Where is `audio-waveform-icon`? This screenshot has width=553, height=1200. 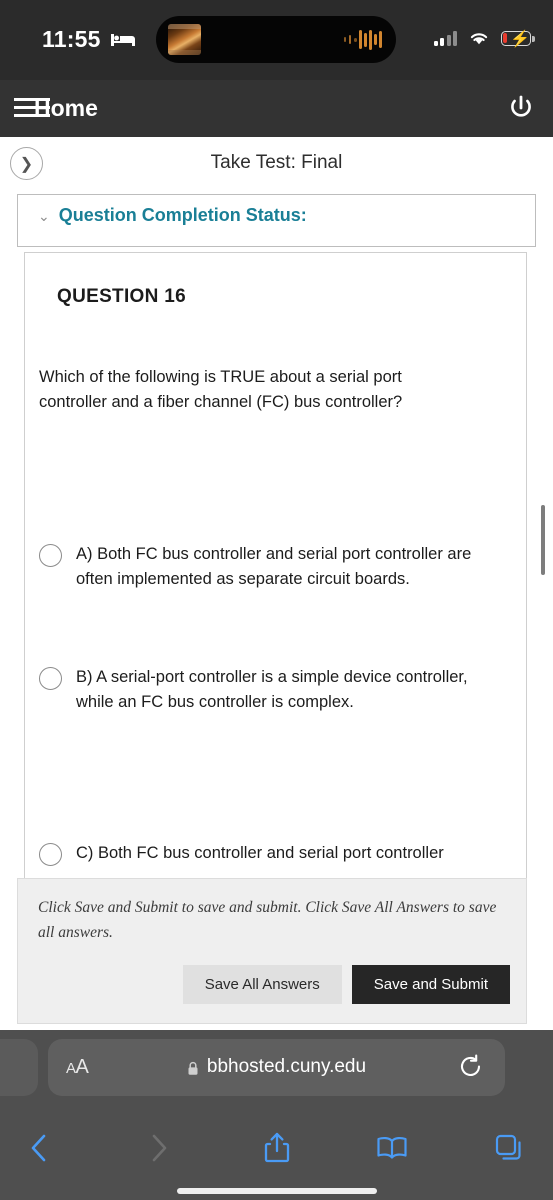
audio-waveform-icon is located at coordinates (362, 39).